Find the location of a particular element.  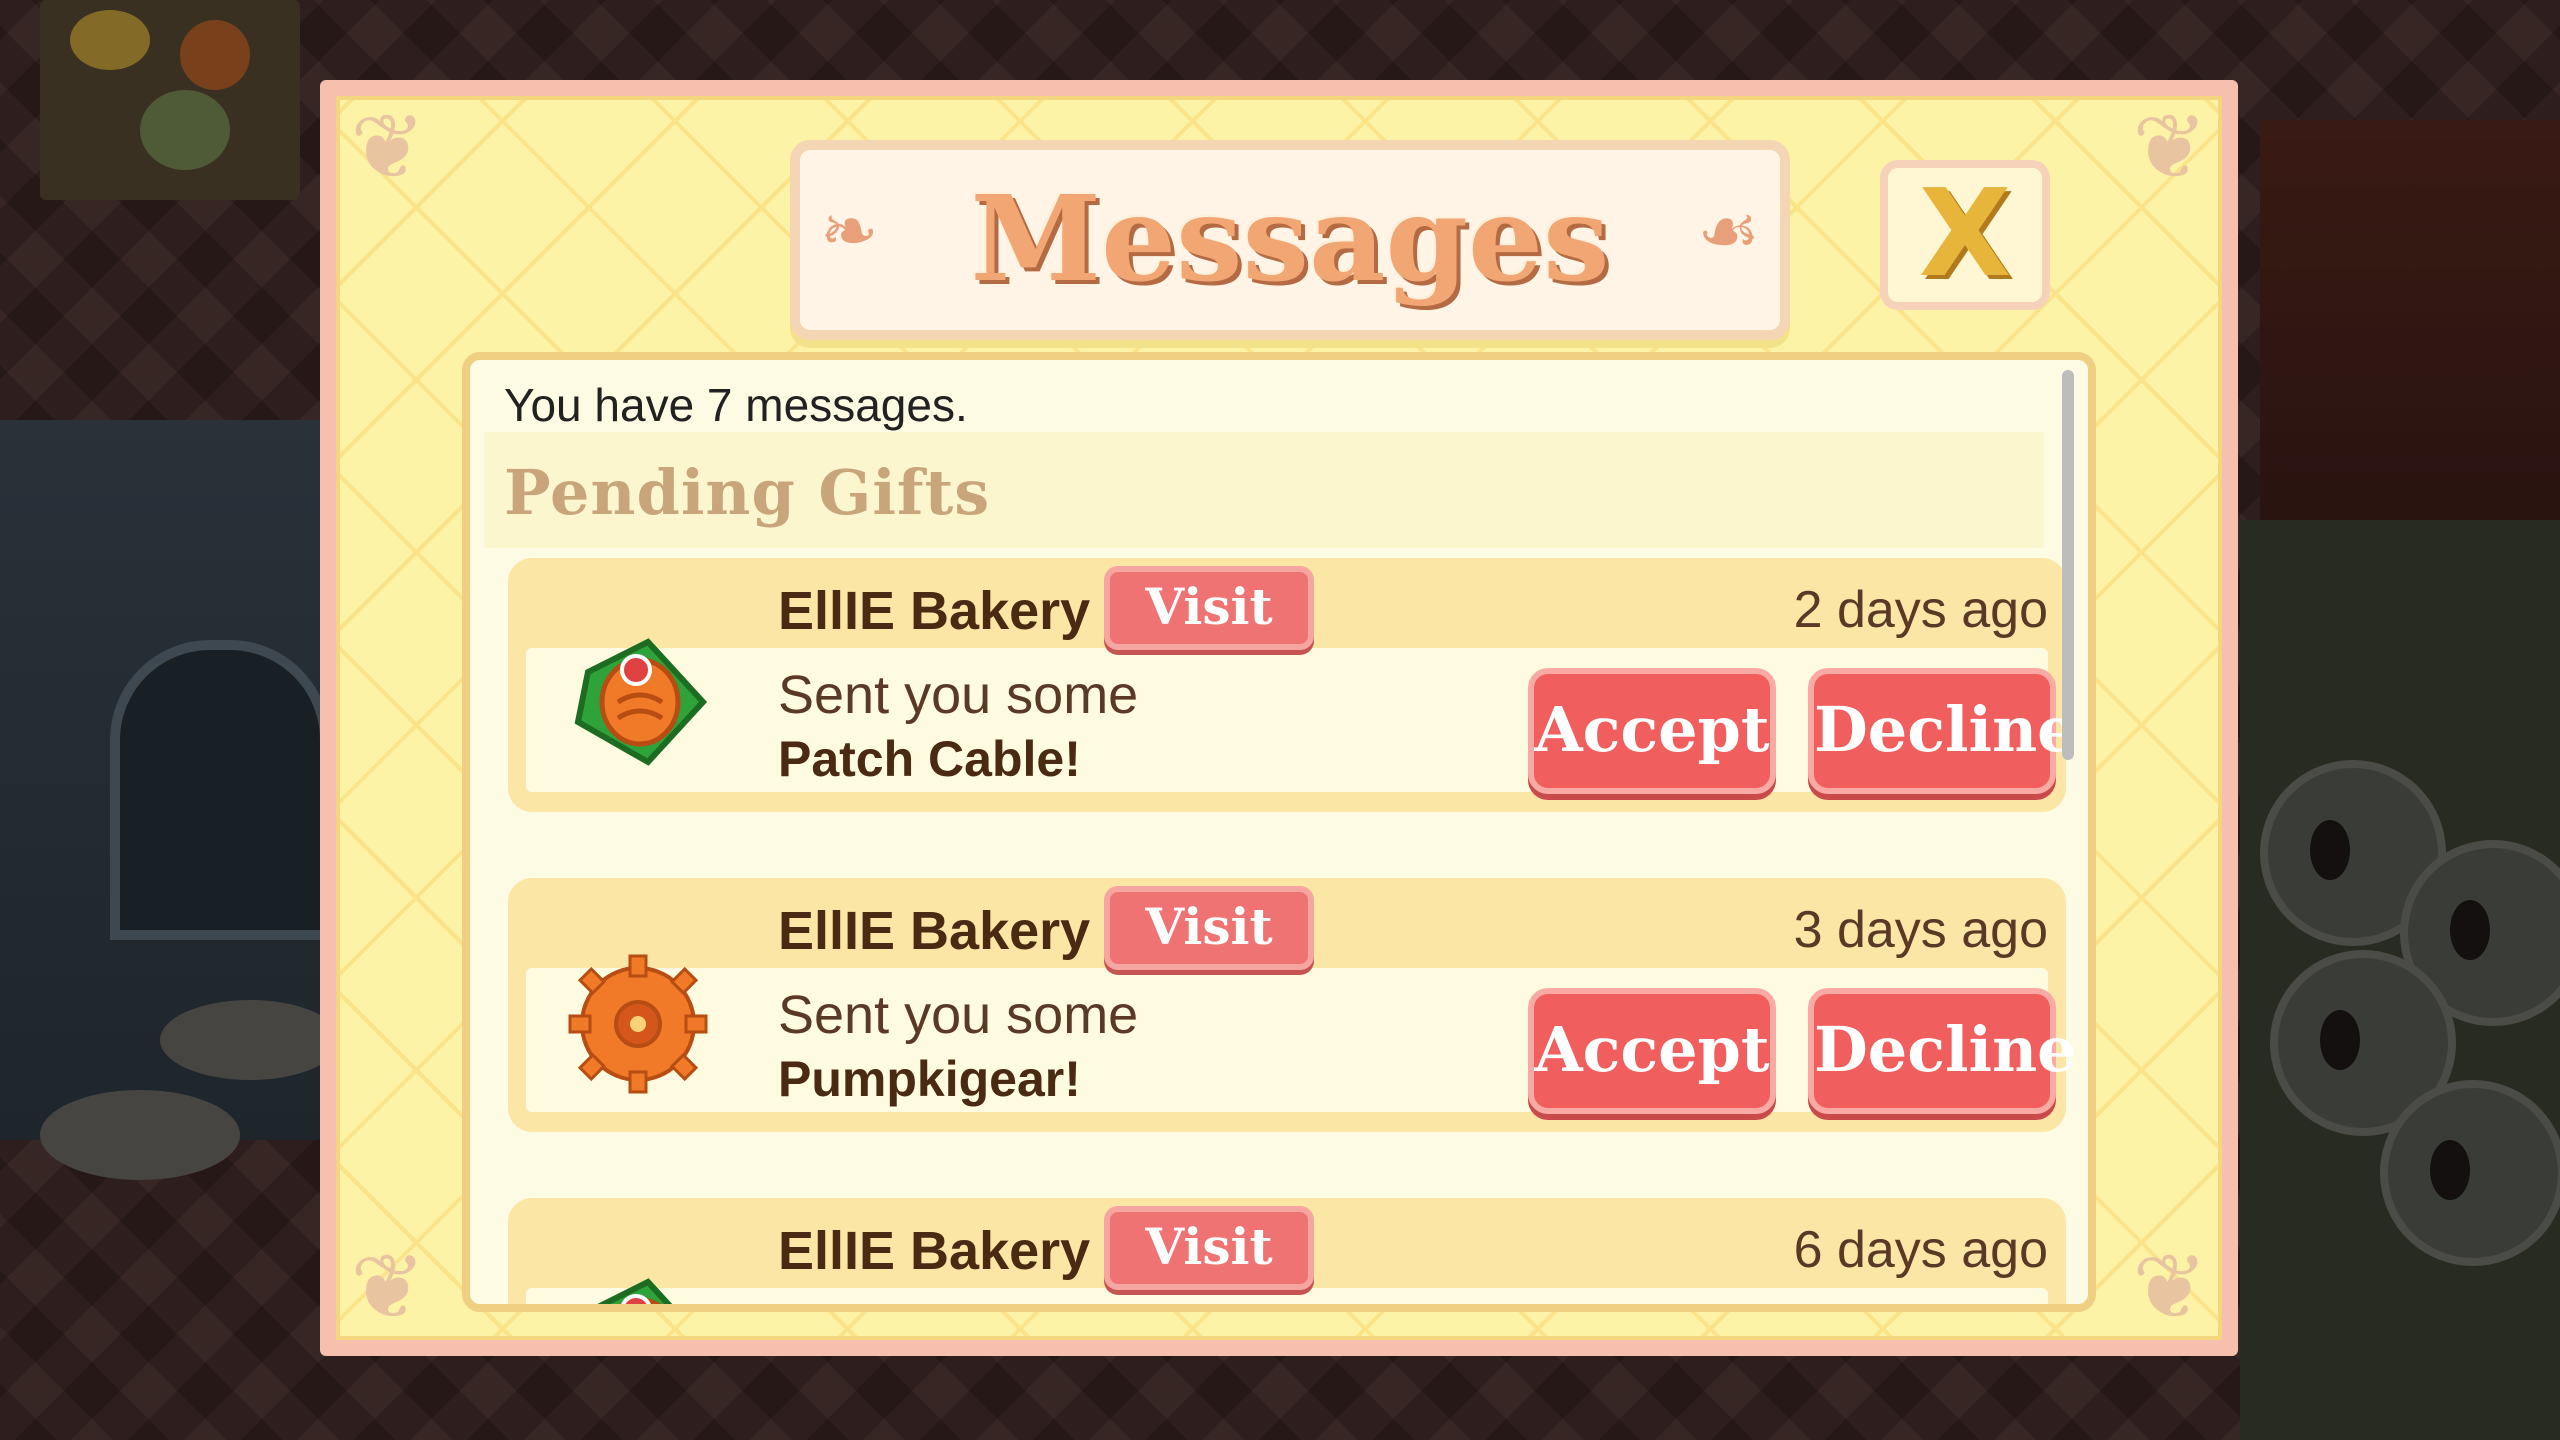

close-icon: X is located at coordinates (1965, 234).